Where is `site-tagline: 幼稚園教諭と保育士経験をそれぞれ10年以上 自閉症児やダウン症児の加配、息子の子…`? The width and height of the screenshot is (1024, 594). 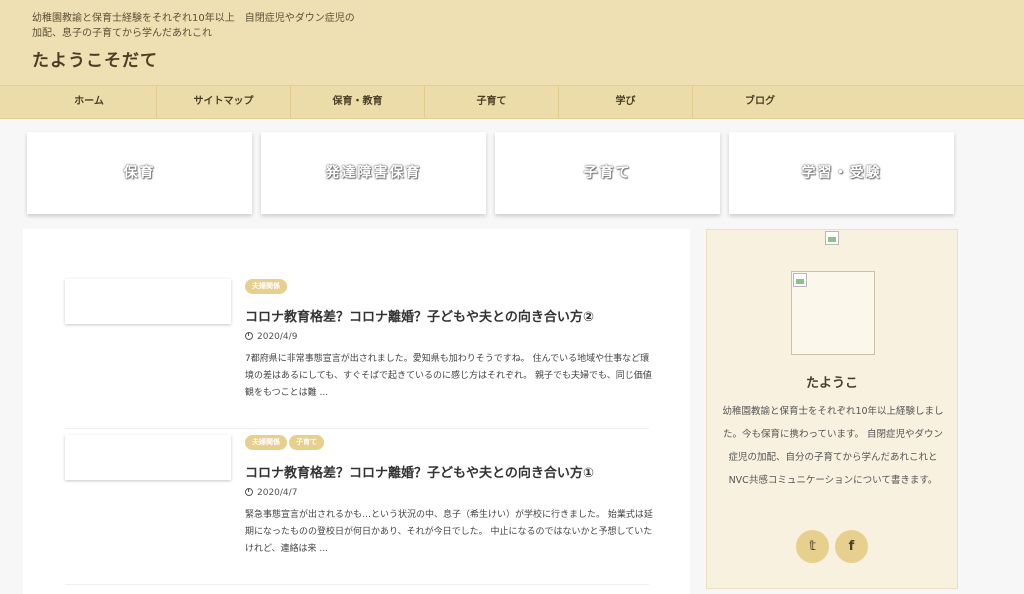
site-tagline: 幼稚園教諭と保育士経験をそれぞれ10年以上 自閉症児やダウン症児の加配、息子の子… is located at coordinates (193, 26).